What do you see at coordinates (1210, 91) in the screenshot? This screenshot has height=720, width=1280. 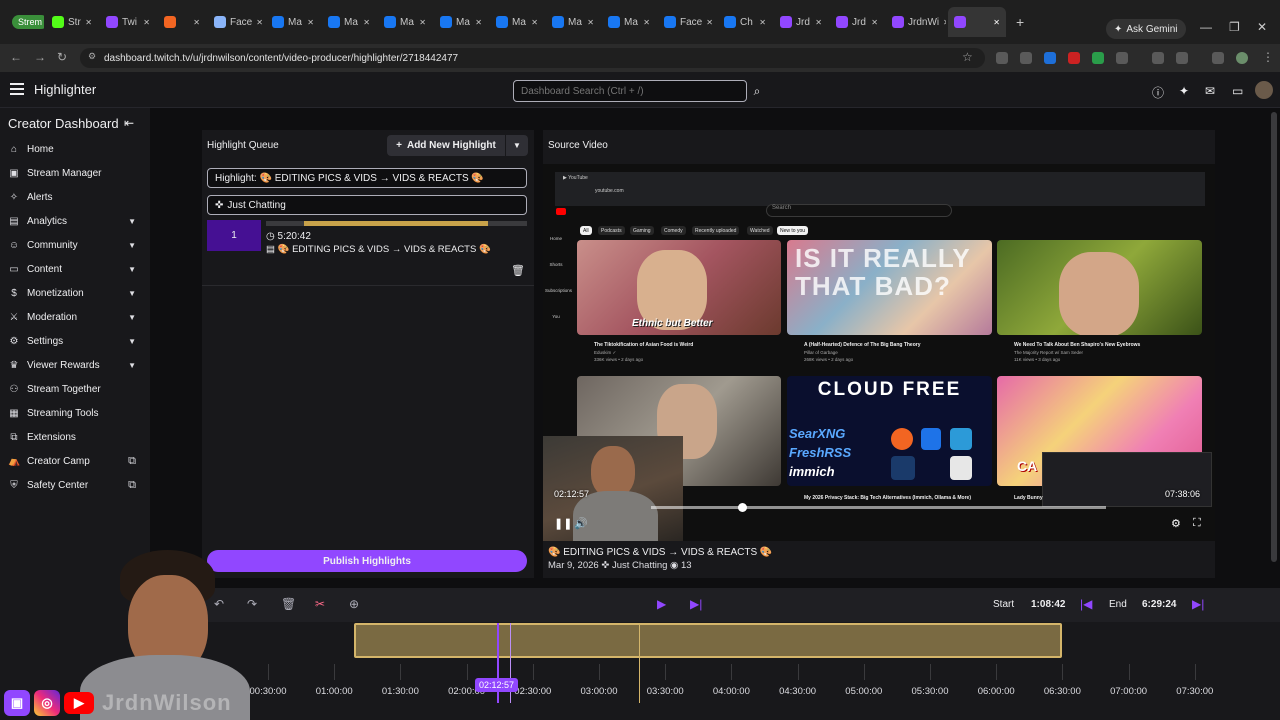 I see `inbox-icon: ✉` at bounding box center [1210, 91].